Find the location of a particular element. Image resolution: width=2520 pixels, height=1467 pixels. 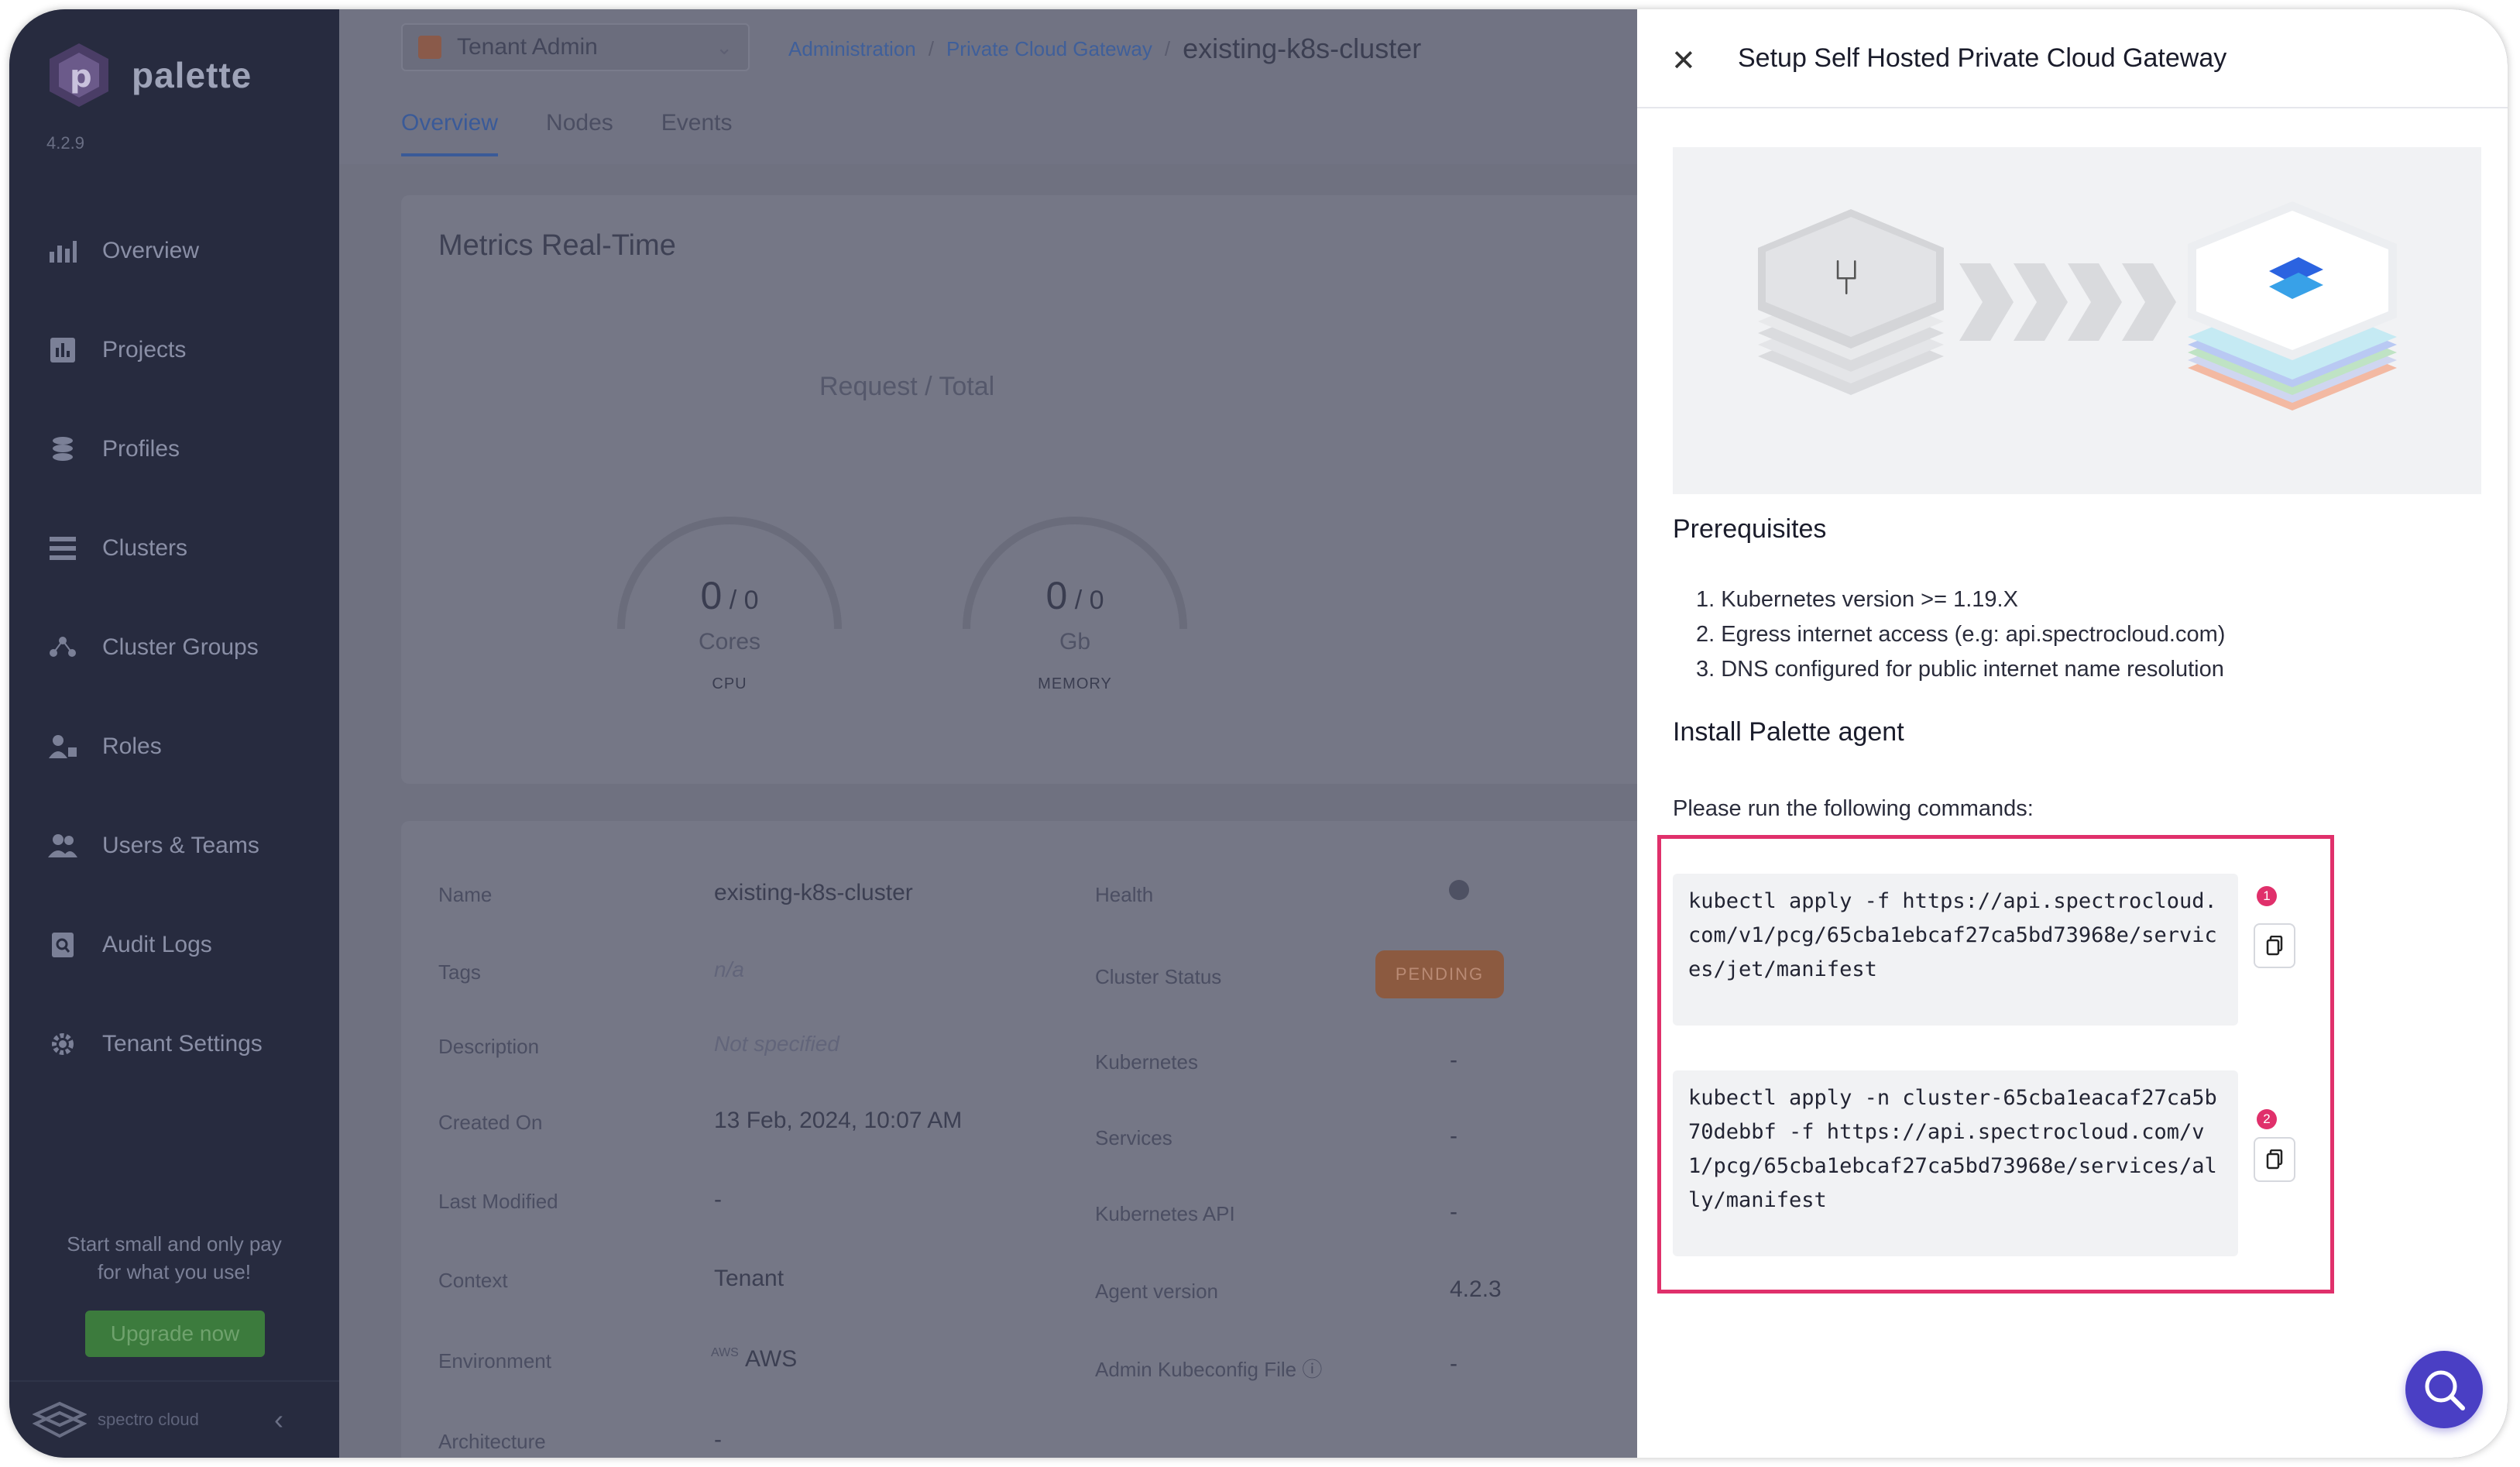

install-agent-heading: Install Palette agent is located at coordinates (1788, 732).